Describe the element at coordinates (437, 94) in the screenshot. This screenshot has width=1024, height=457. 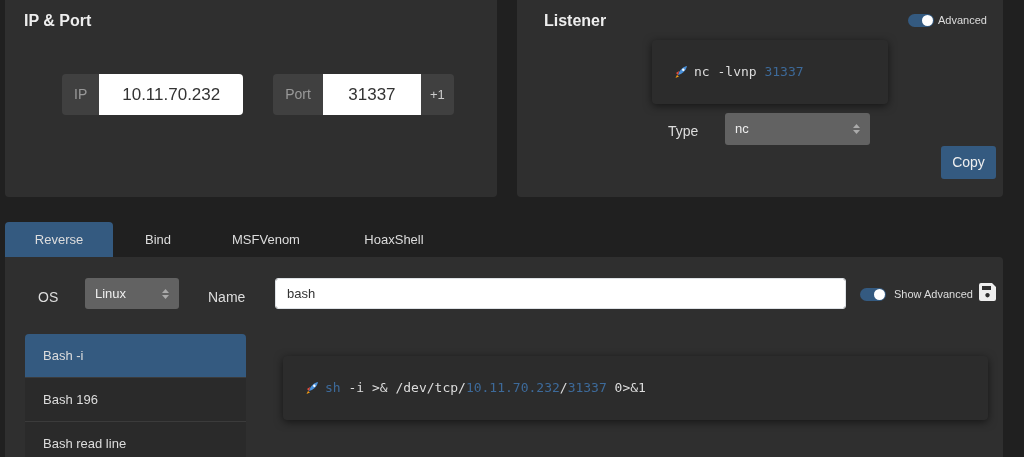
I see `increment-button: +1` at that location.